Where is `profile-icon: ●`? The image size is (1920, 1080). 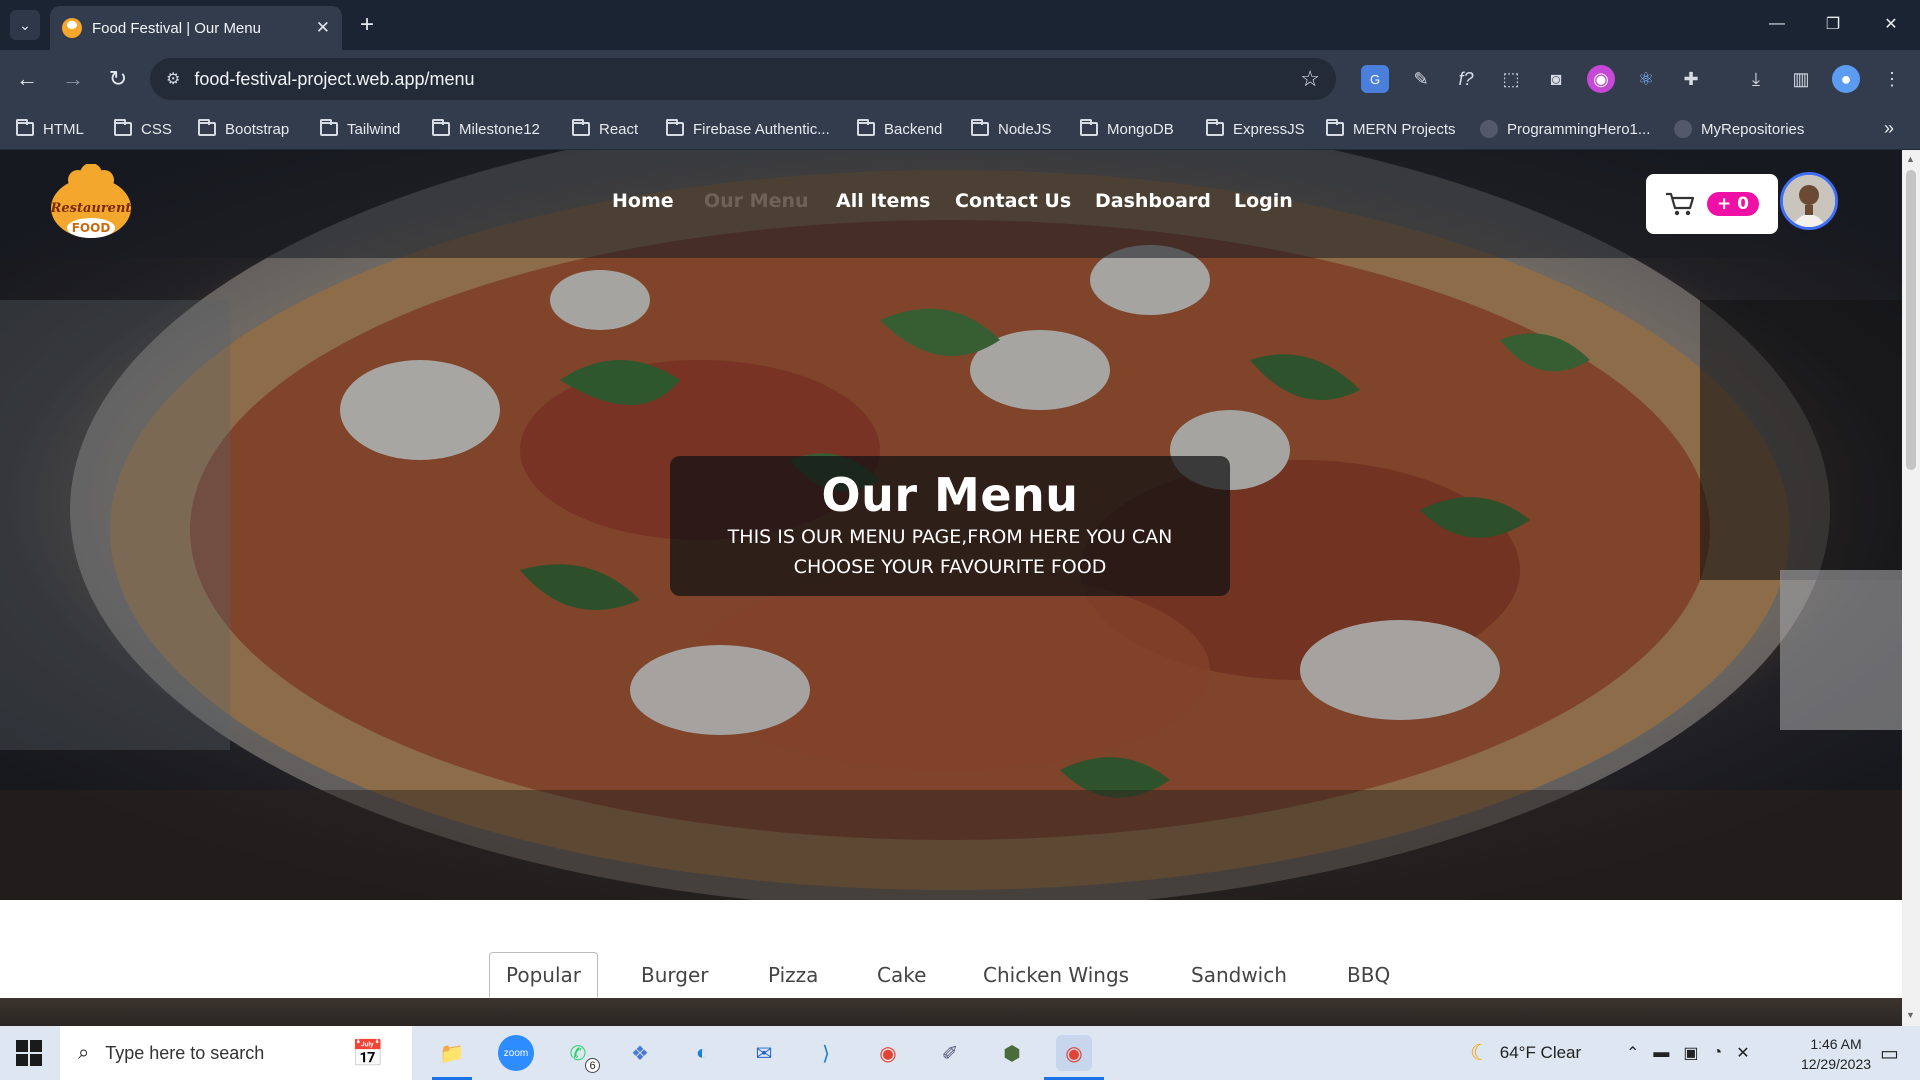 profile-icon: ● is located at coordinates (1846, 79).